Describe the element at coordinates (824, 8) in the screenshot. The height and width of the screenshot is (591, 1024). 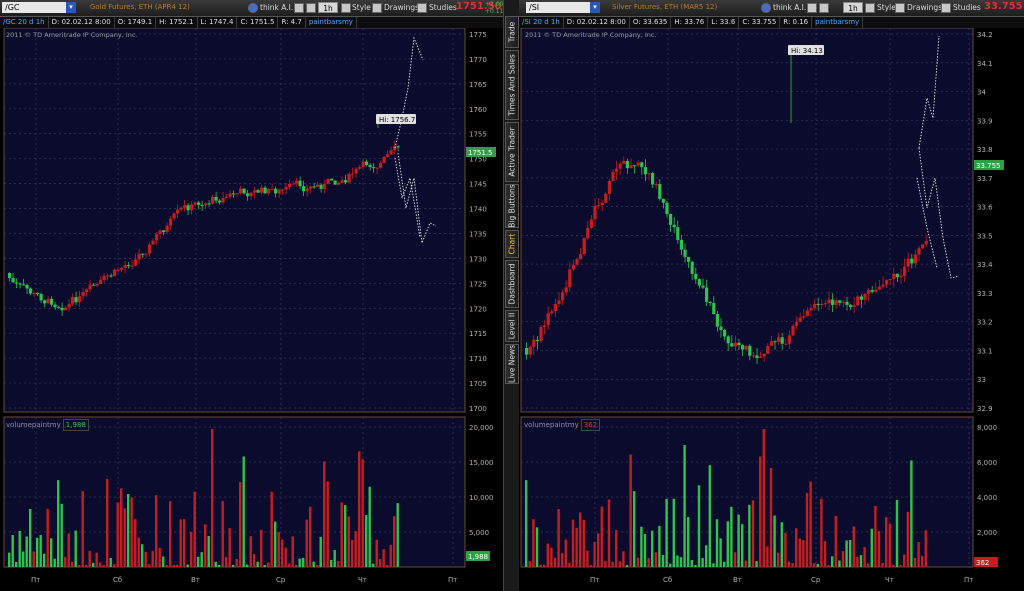
I see `right-pan-icon` at that location.